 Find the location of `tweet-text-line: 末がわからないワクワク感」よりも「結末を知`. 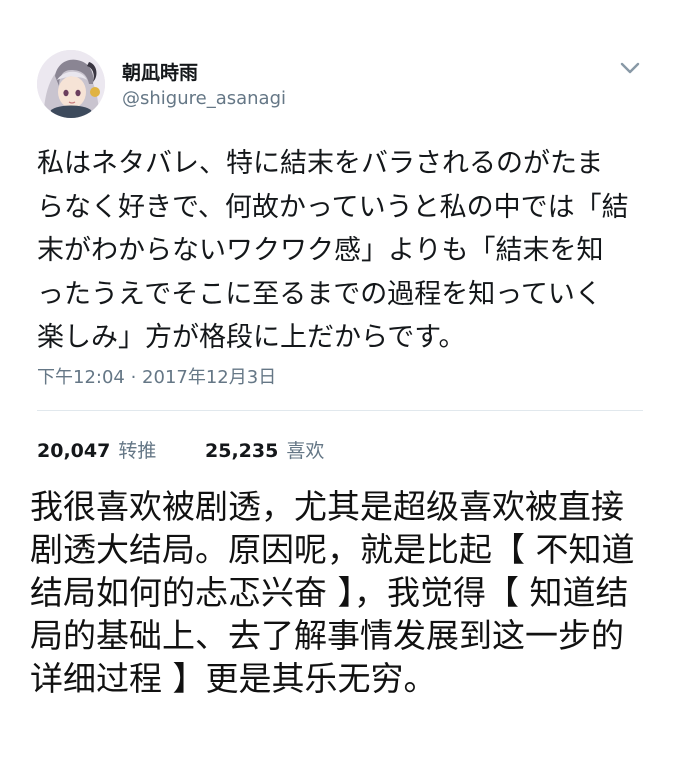

tweet-text-line: 末がわからないワクワク感」よりも「結末を知 is located at coordinates (320, 250).